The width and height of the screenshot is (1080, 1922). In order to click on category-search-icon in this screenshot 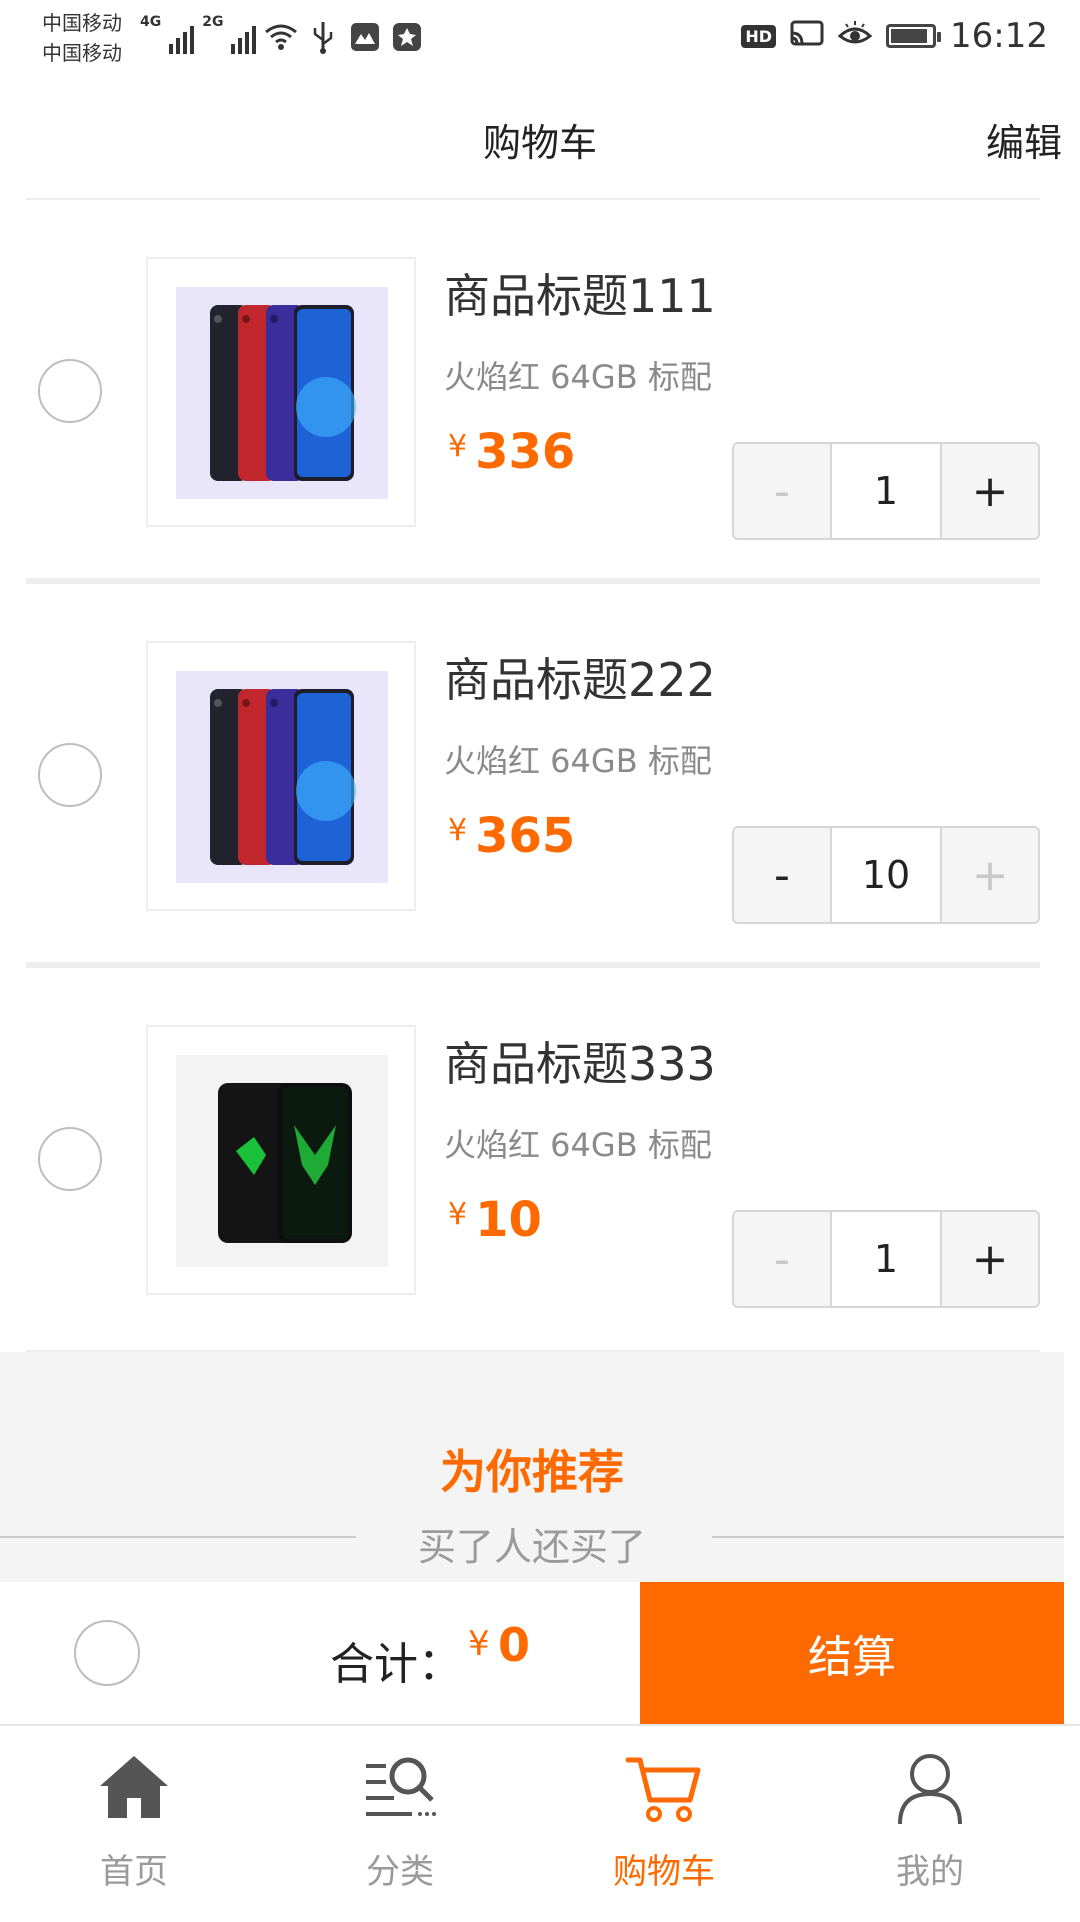, I will do `click(400, 1788)`.